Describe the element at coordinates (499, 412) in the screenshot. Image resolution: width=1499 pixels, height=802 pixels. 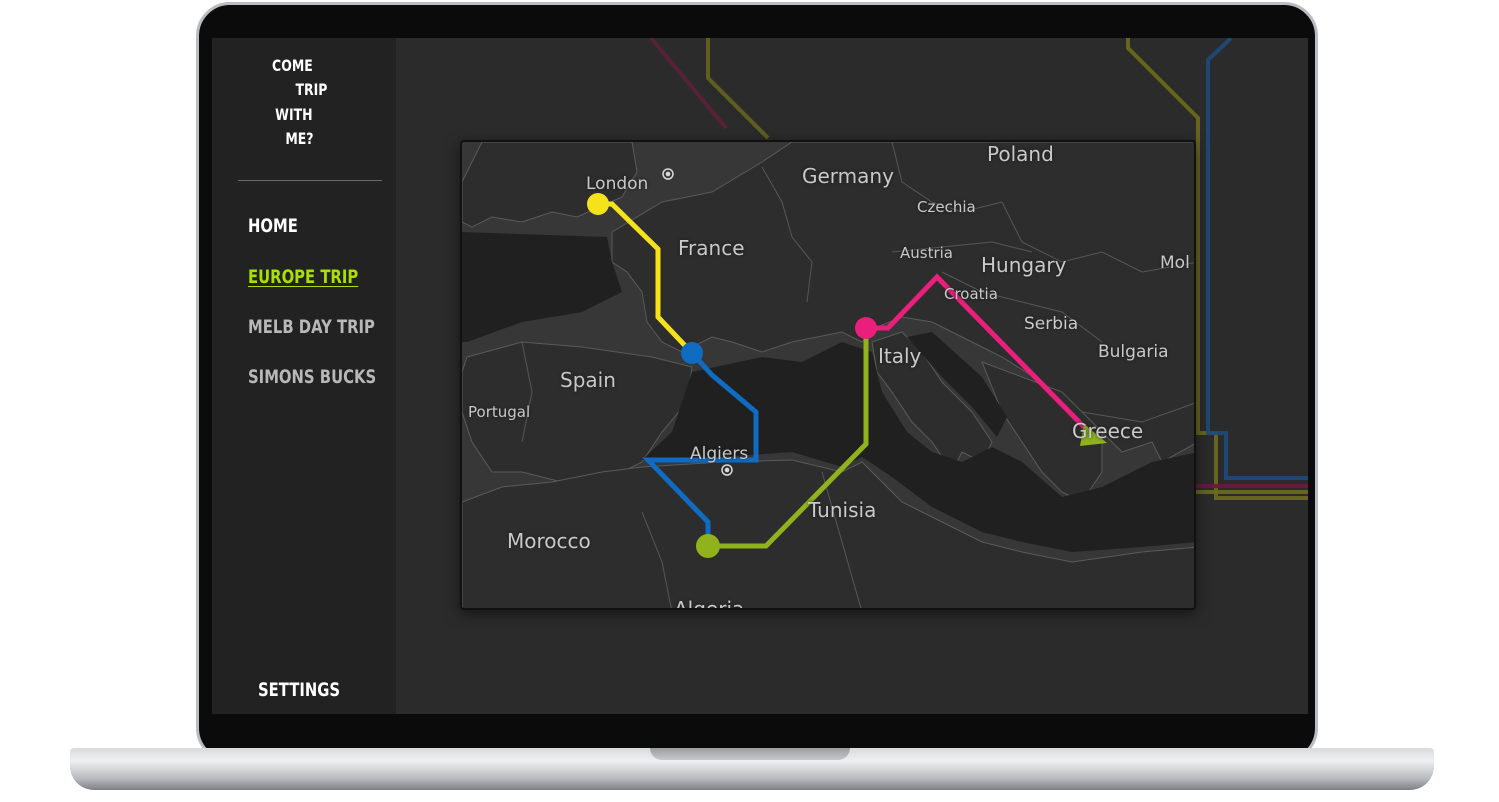
I see `map-label-portugal: Portugal` at that location.